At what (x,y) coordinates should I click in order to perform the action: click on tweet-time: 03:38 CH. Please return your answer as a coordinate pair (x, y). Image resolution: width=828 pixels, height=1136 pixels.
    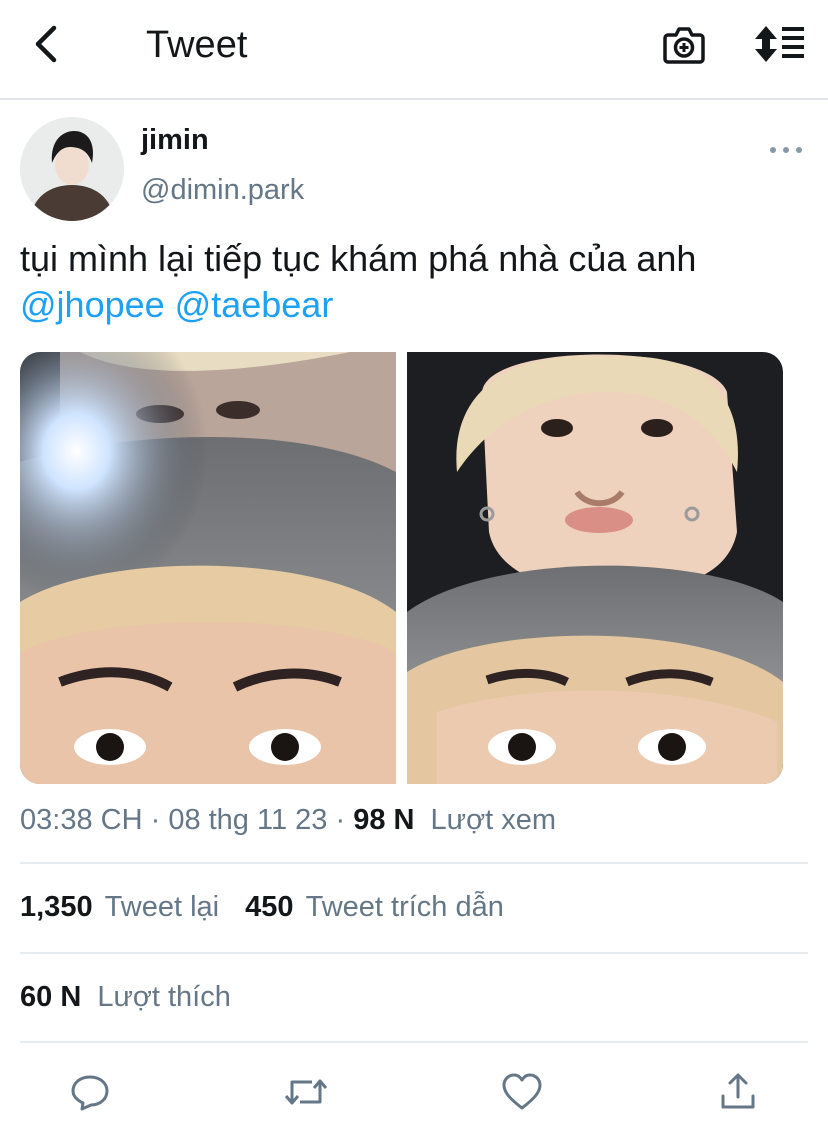
    Looking at the image, I should click on (81, 820).